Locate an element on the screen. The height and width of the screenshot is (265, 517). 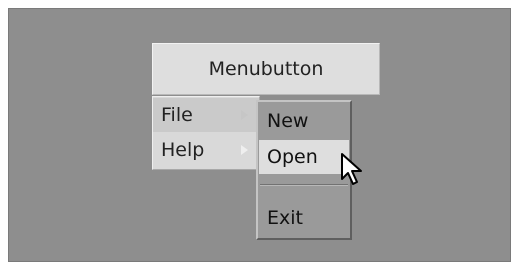
menu-item-file: File is located at coordinates (206, 115).